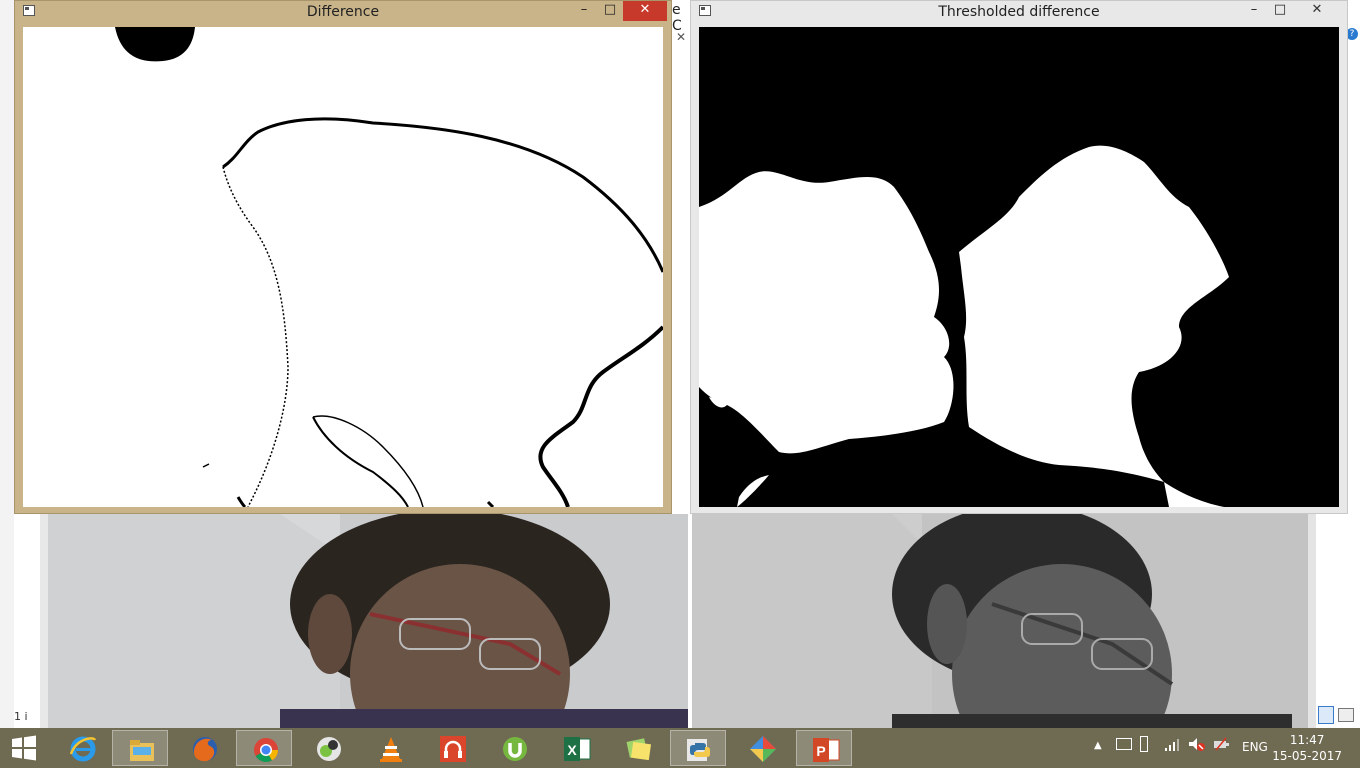  I want to click on taskbar-notes, so click(638, 748).